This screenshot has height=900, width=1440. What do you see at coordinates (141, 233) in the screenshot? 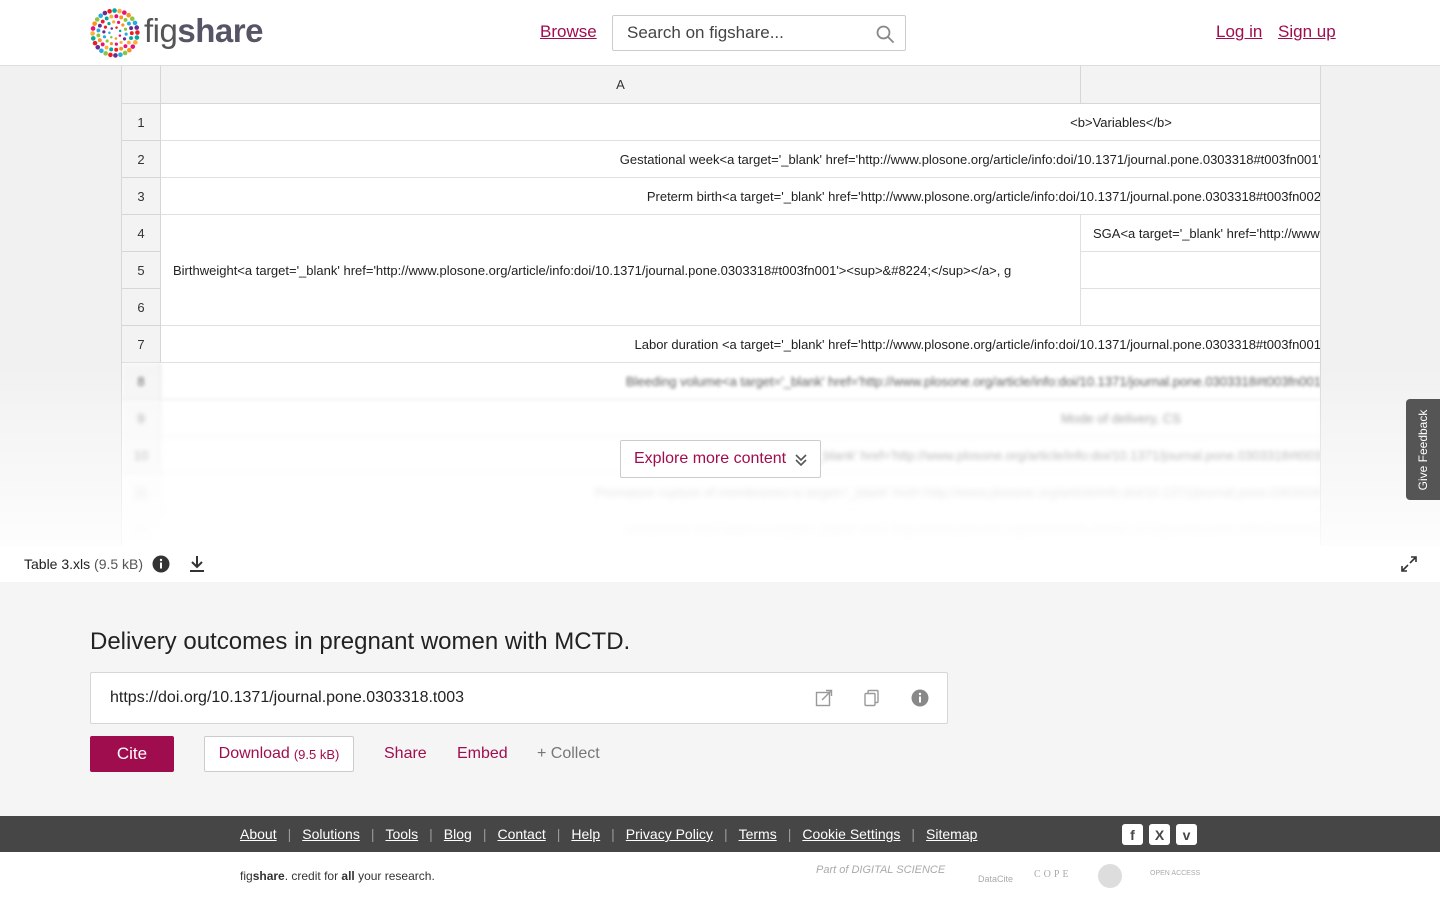
I see `row-number: 4` at bounding box center [141, 233].